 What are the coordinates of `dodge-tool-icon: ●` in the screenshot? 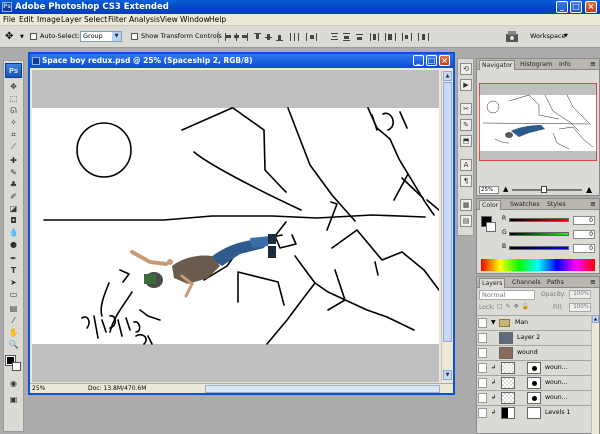 It's located at (13, 245).